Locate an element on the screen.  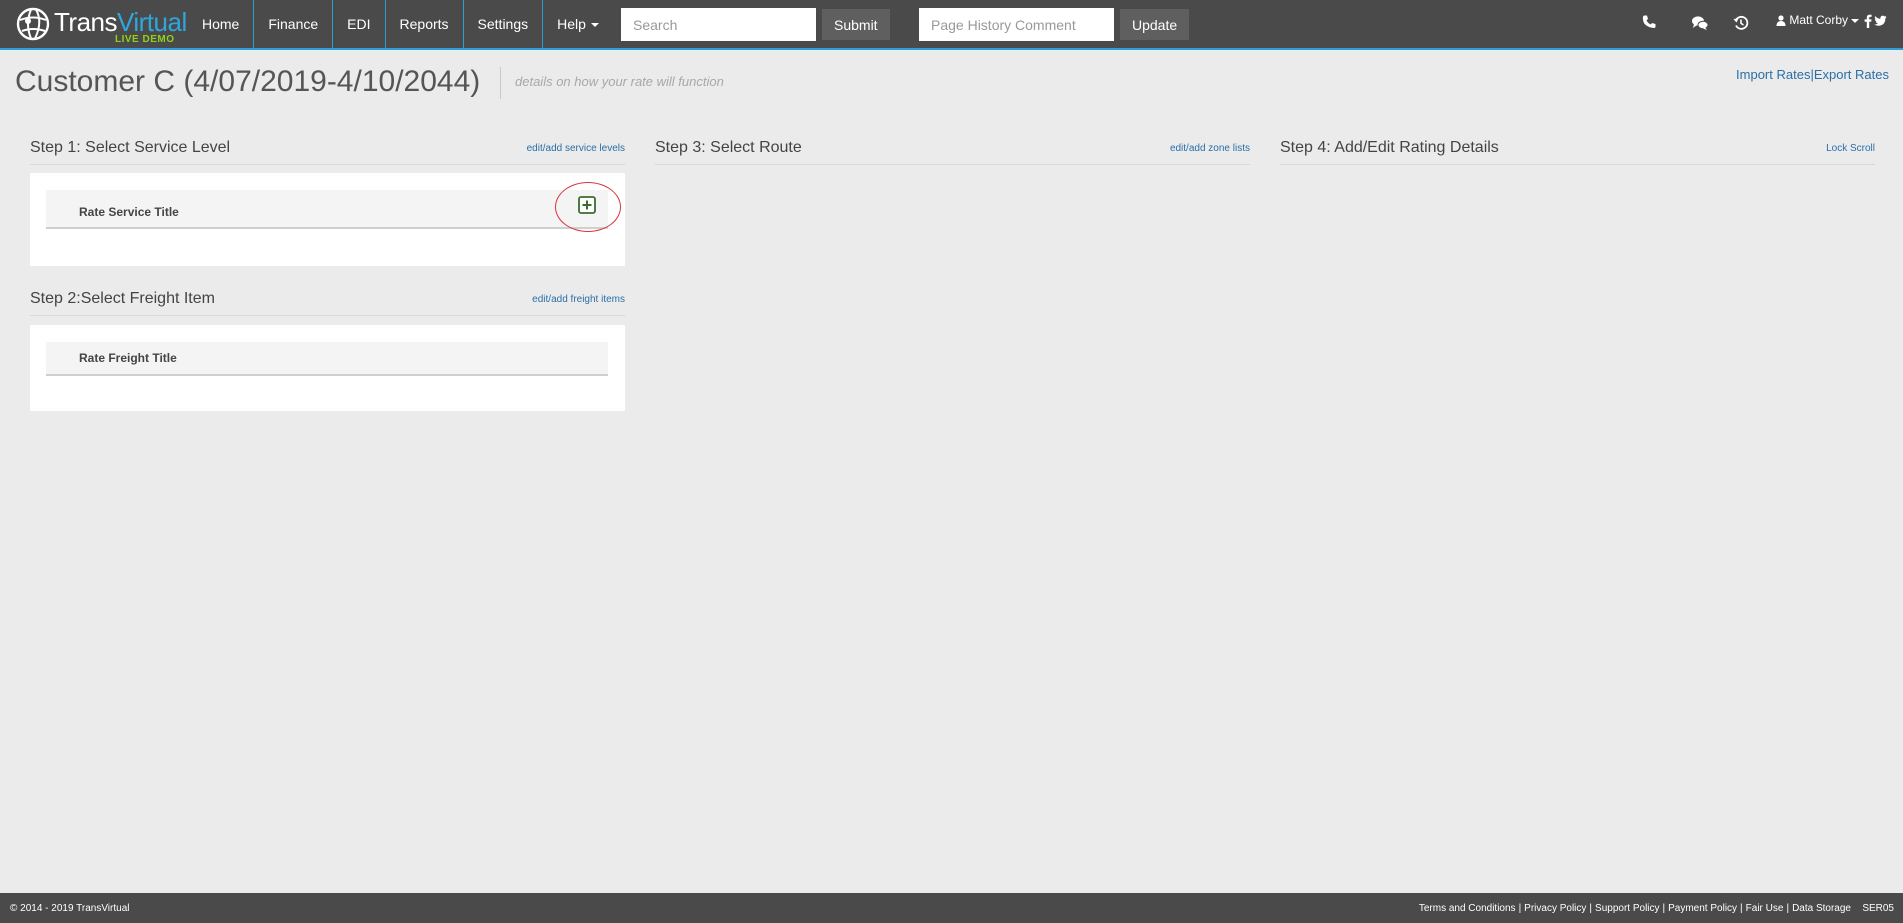
transvirtual-logo: TransVirtual LIVE DEMO is located at coordinates (101, 25).